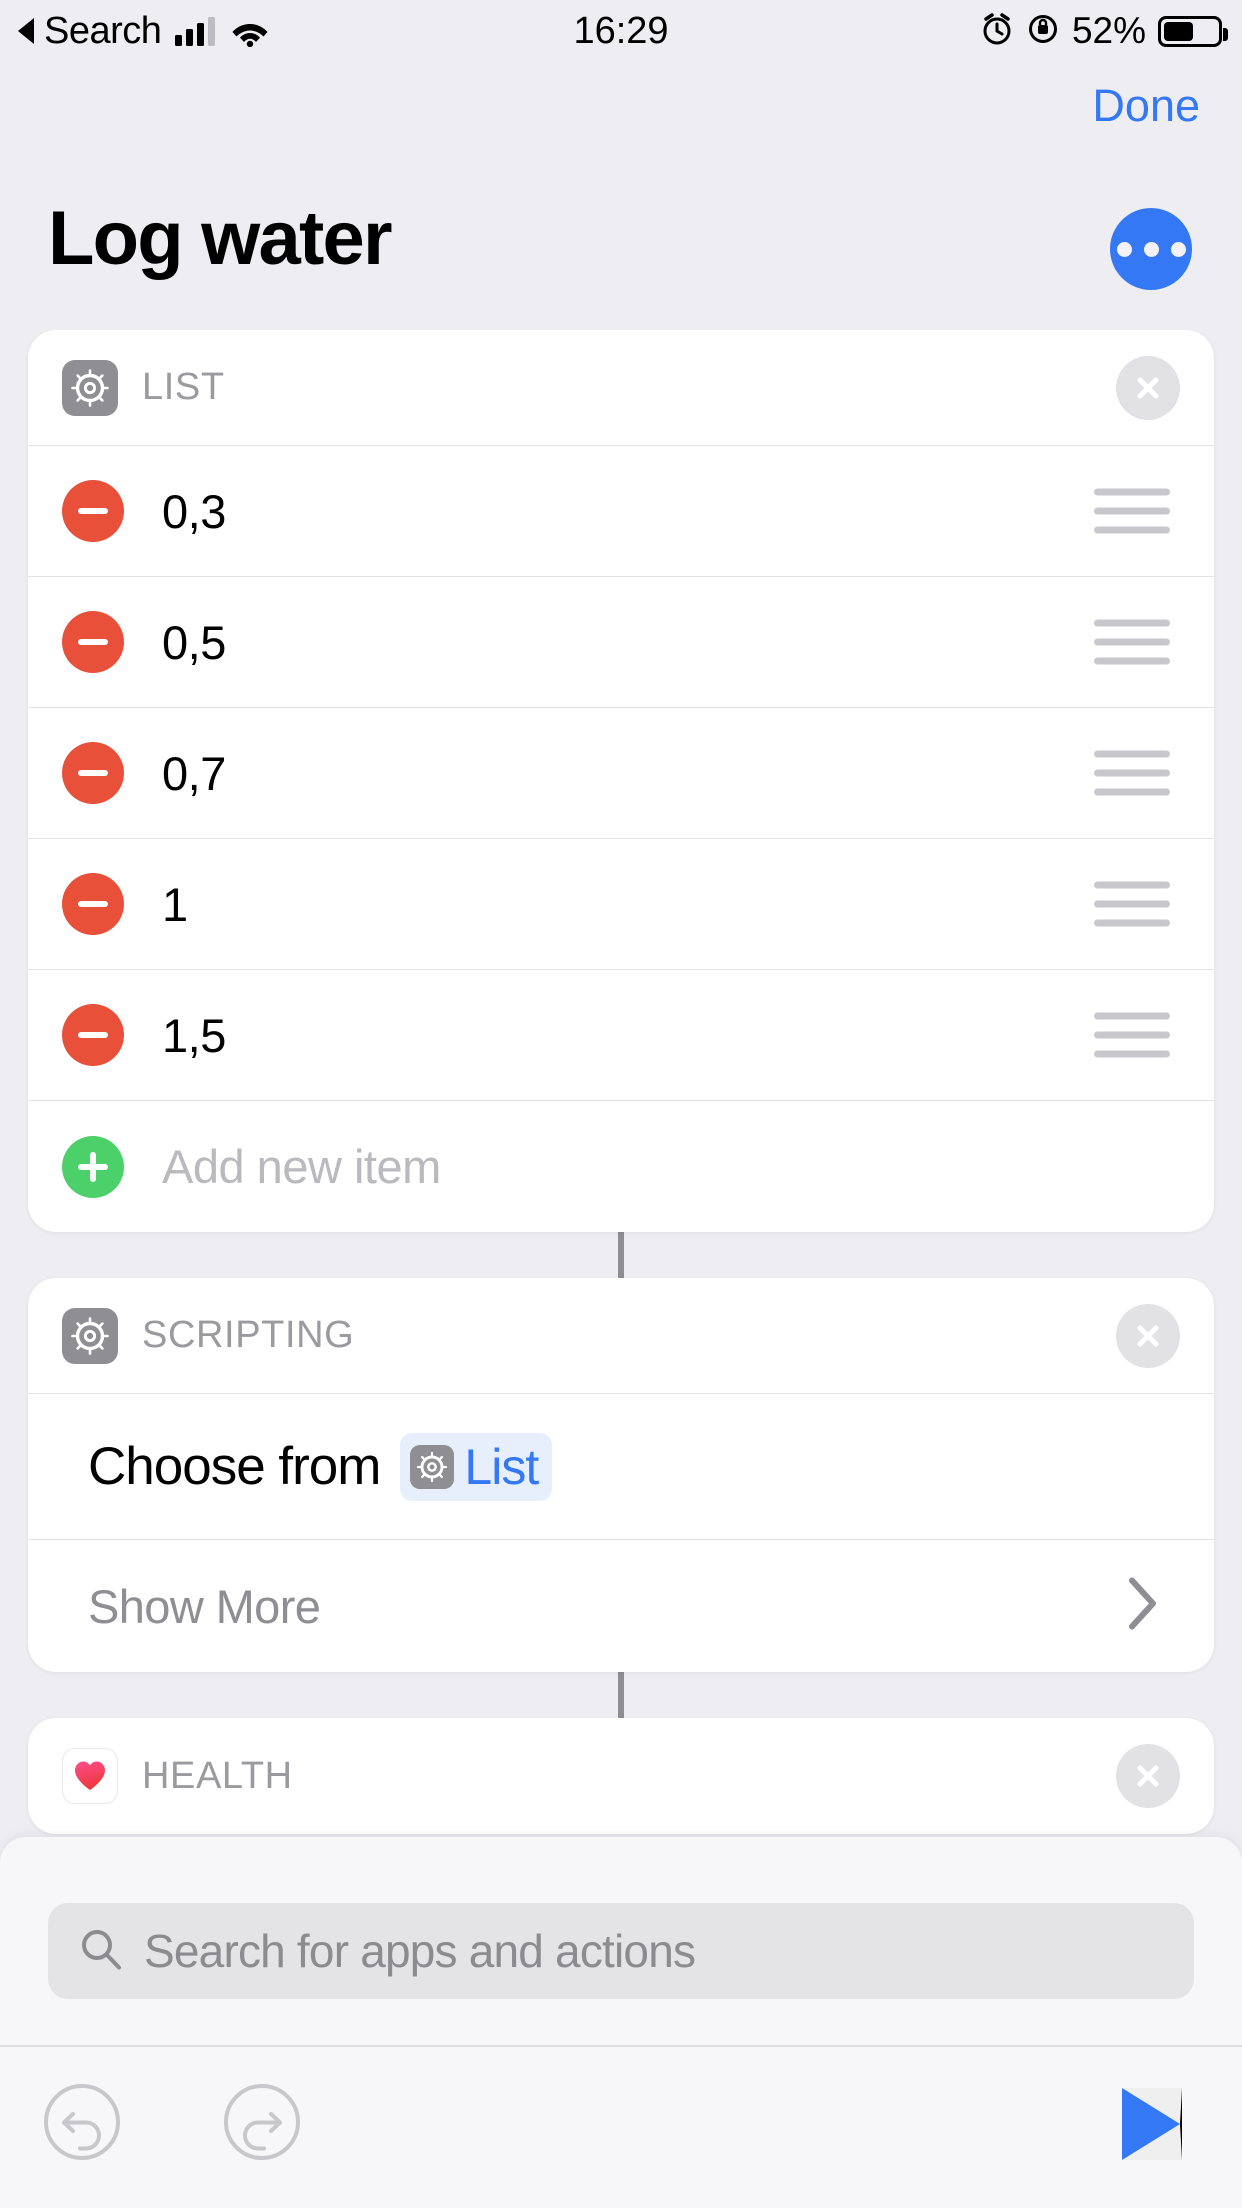 The image size is (1242, 2208). I want to click on more-options-button, so click(1151, 249).